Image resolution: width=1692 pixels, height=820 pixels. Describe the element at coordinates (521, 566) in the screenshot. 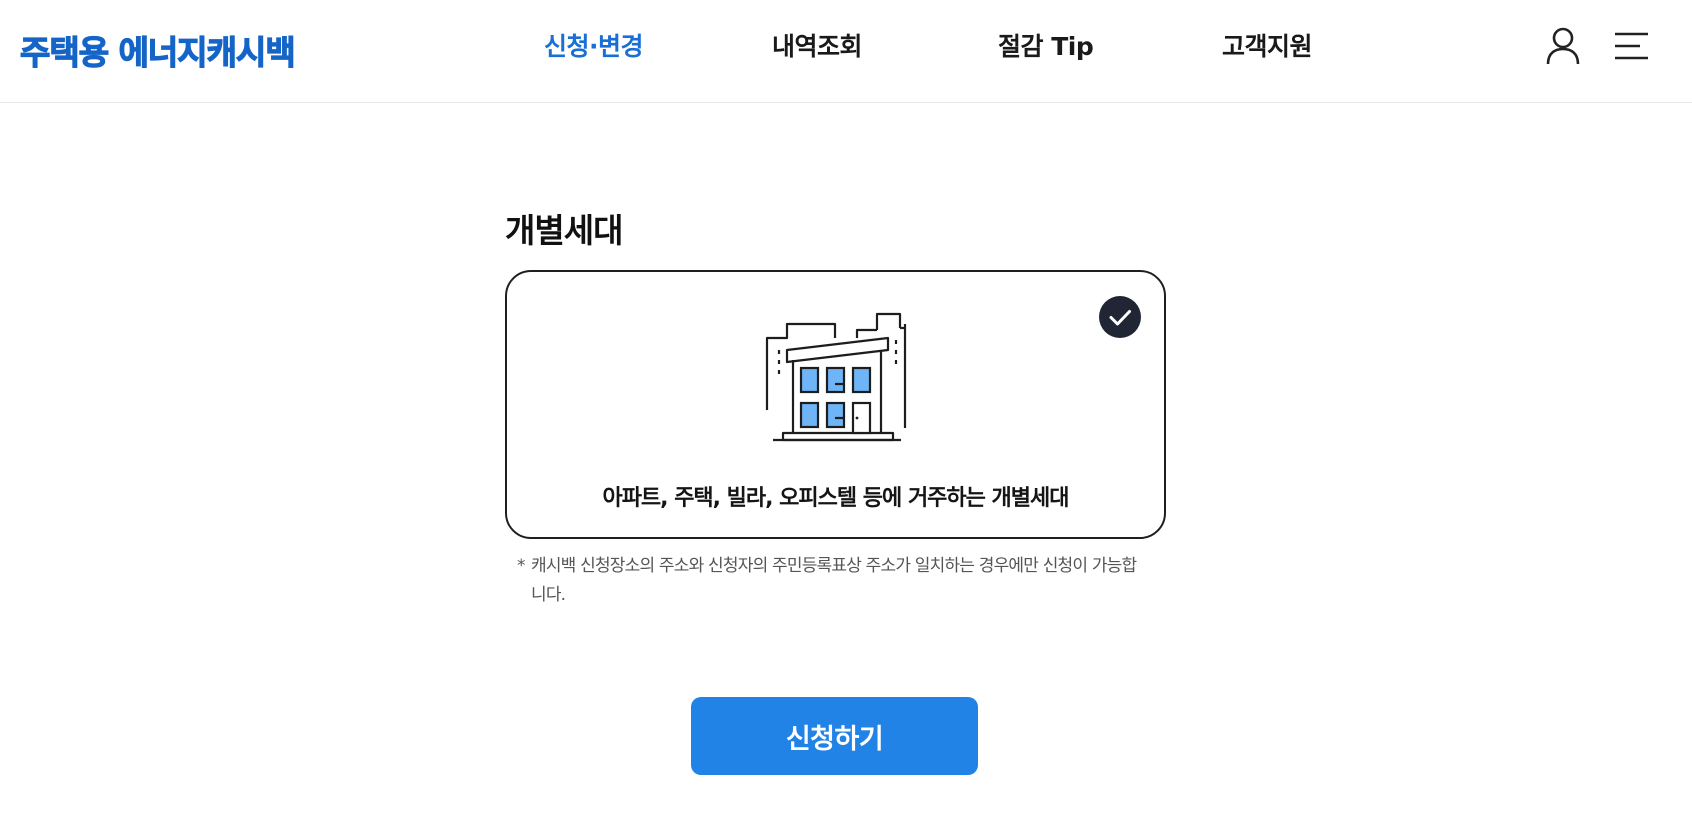

I see `note-marker: *` at that location.